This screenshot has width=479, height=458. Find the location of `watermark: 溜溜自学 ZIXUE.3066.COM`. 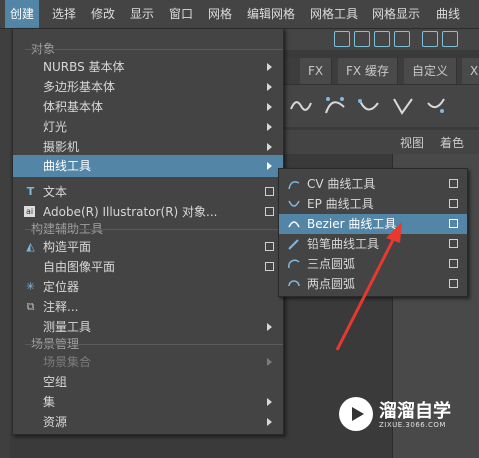

watermark: 溜溜自学 ZIXUE.3066.COM is located at coordinates (393, 417).